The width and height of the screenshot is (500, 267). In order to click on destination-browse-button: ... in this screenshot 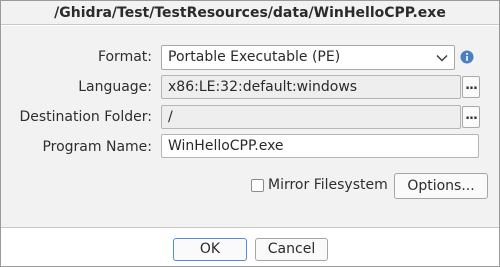, I will do `click(471, 117)`.